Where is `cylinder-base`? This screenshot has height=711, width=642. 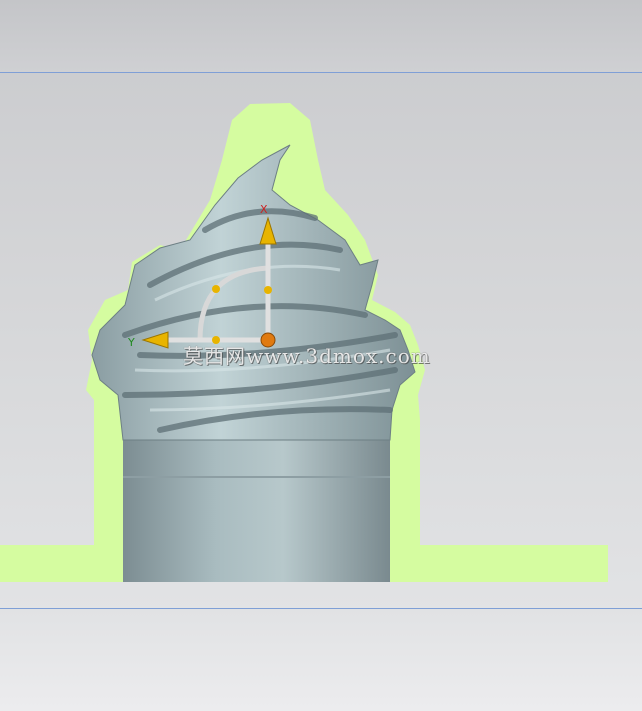 cylinder-base is located at coordinates (256, 503).